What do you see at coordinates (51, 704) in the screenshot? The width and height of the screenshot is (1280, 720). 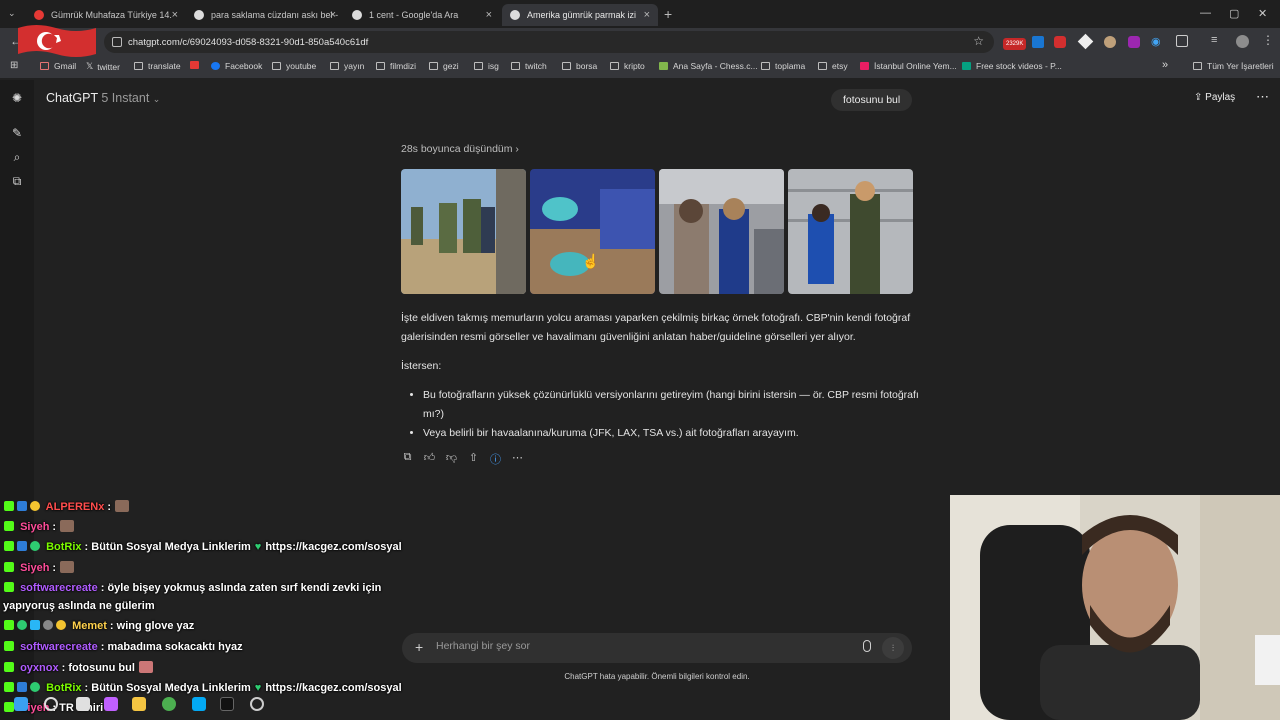 I see `taskbar-search-icon` at bounding box center [51, 704].